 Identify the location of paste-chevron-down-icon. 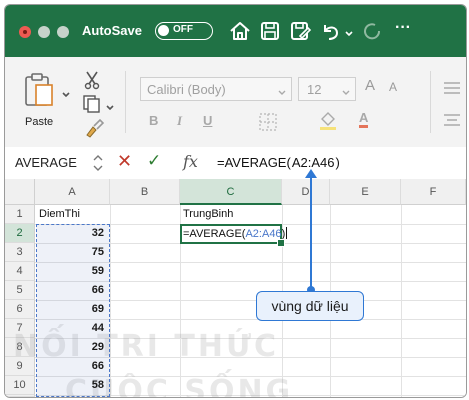
(66, 92).